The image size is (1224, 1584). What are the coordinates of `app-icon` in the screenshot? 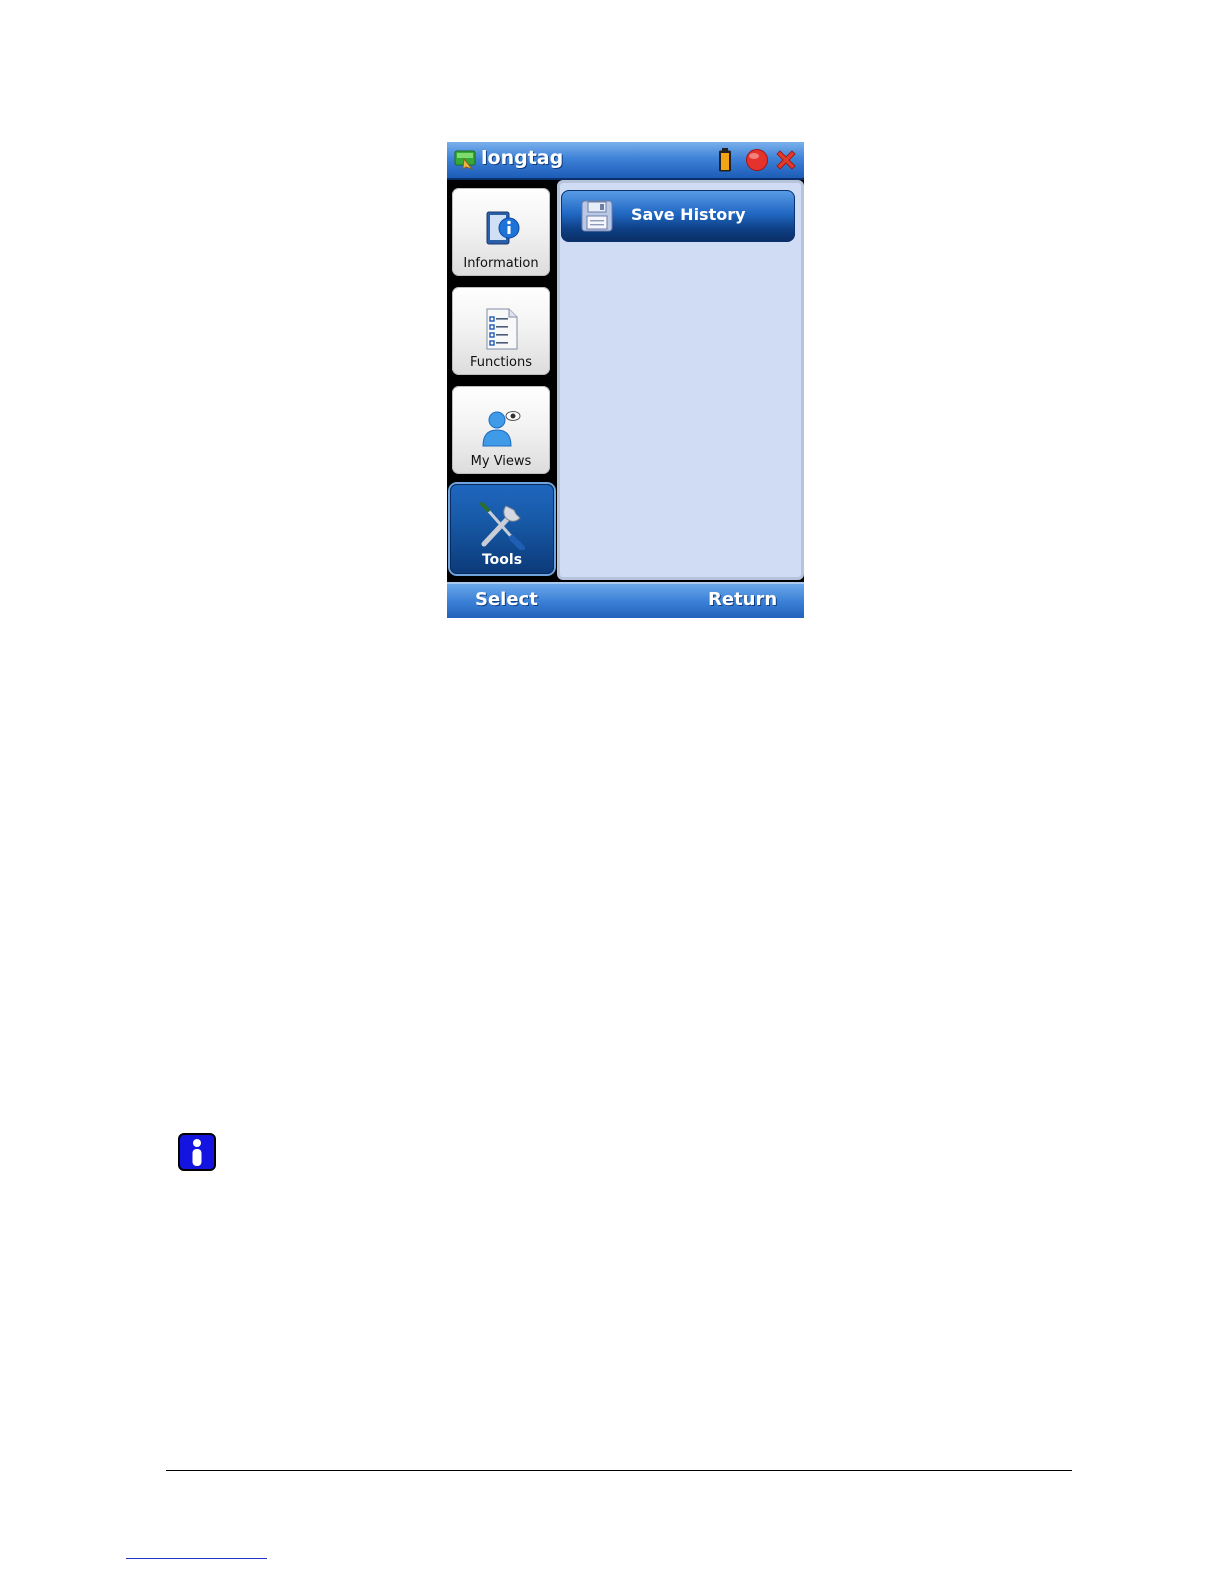 It's located at (465, 160).